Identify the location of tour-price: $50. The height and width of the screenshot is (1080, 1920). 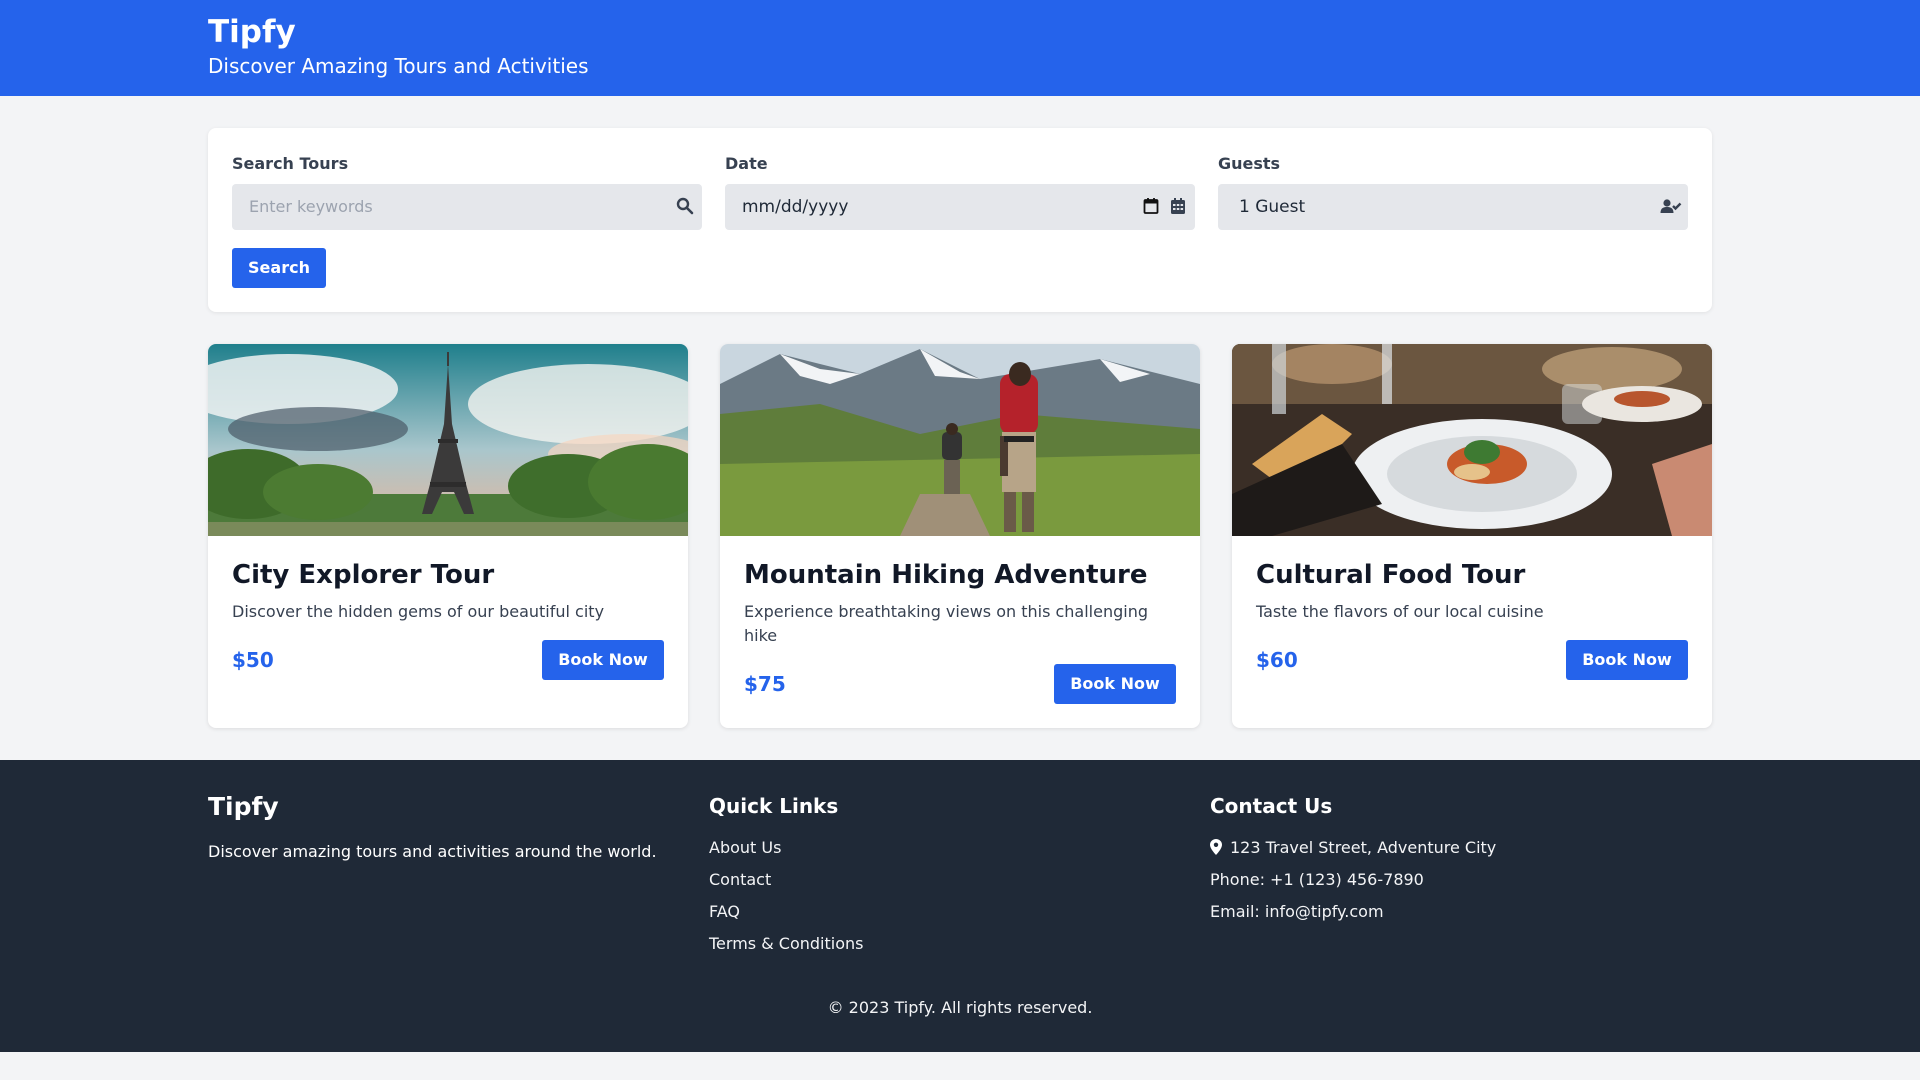
(253, 660).